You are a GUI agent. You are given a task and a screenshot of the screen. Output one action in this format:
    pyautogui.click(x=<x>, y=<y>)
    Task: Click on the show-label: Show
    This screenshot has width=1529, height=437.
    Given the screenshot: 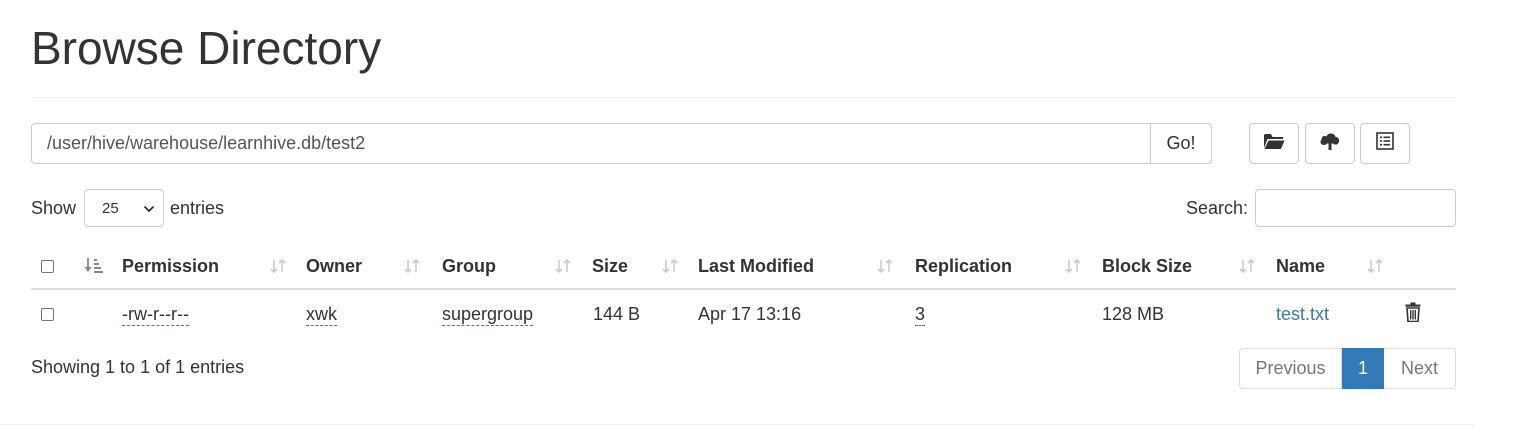 What is the action you would take?
    pyautogui.click(x=54, y=207)
    